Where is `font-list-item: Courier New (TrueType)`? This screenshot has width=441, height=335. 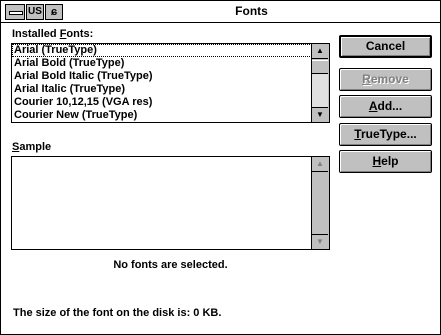
font-list-item: Courier New (TrueType) is located at coordinates (162, 115).